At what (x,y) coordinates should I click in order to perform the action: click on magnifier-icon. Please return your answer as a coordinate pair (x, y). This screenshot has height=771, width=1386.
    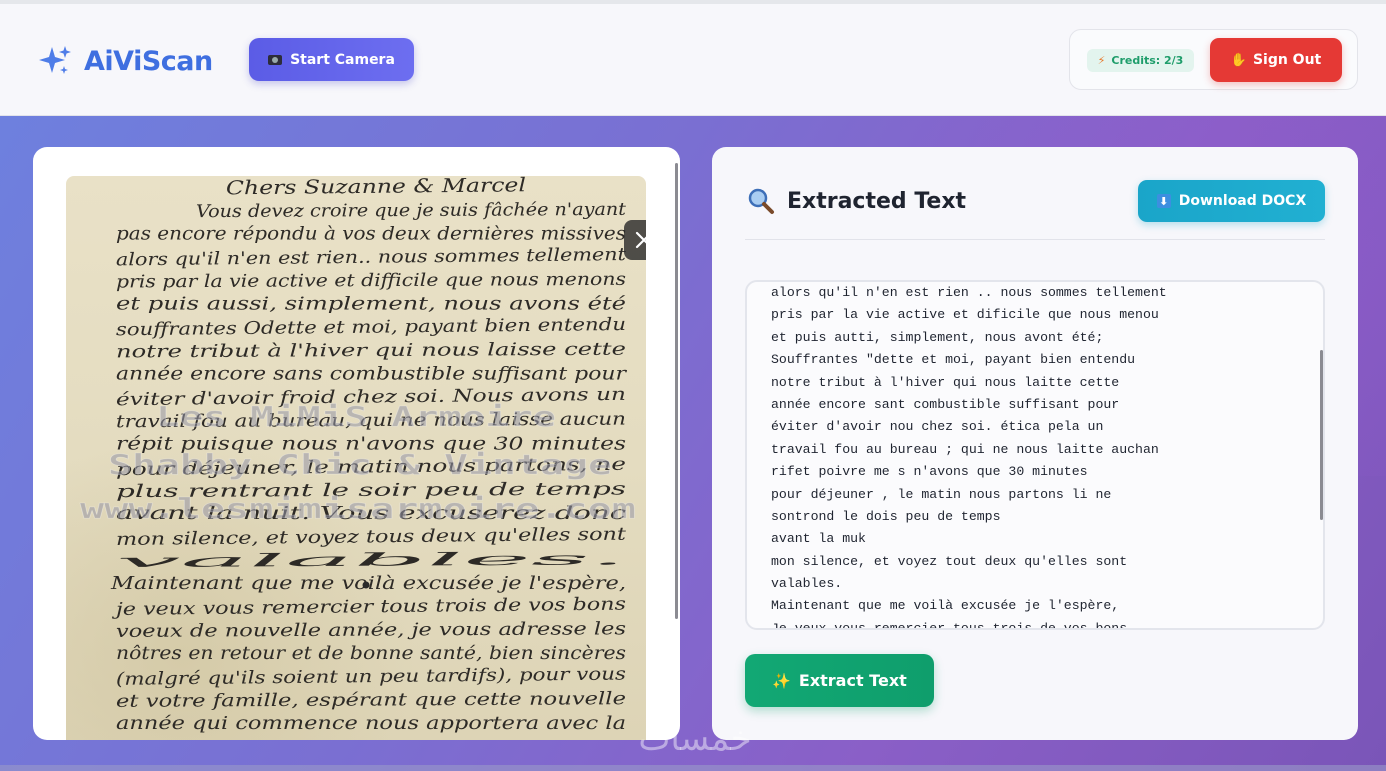
    Looking at the image, I should click on (761, 201).